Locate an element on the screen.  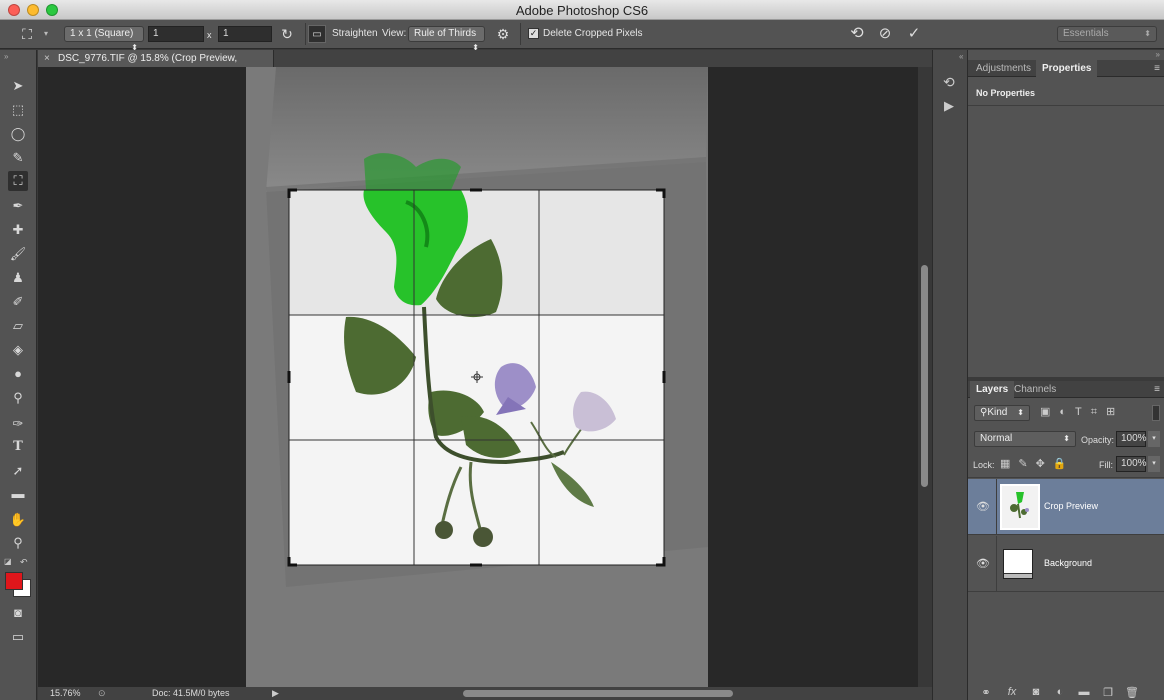
layer-filter-icons: ▣◐T⌗⊞ is located at coordinates (1082, 412).